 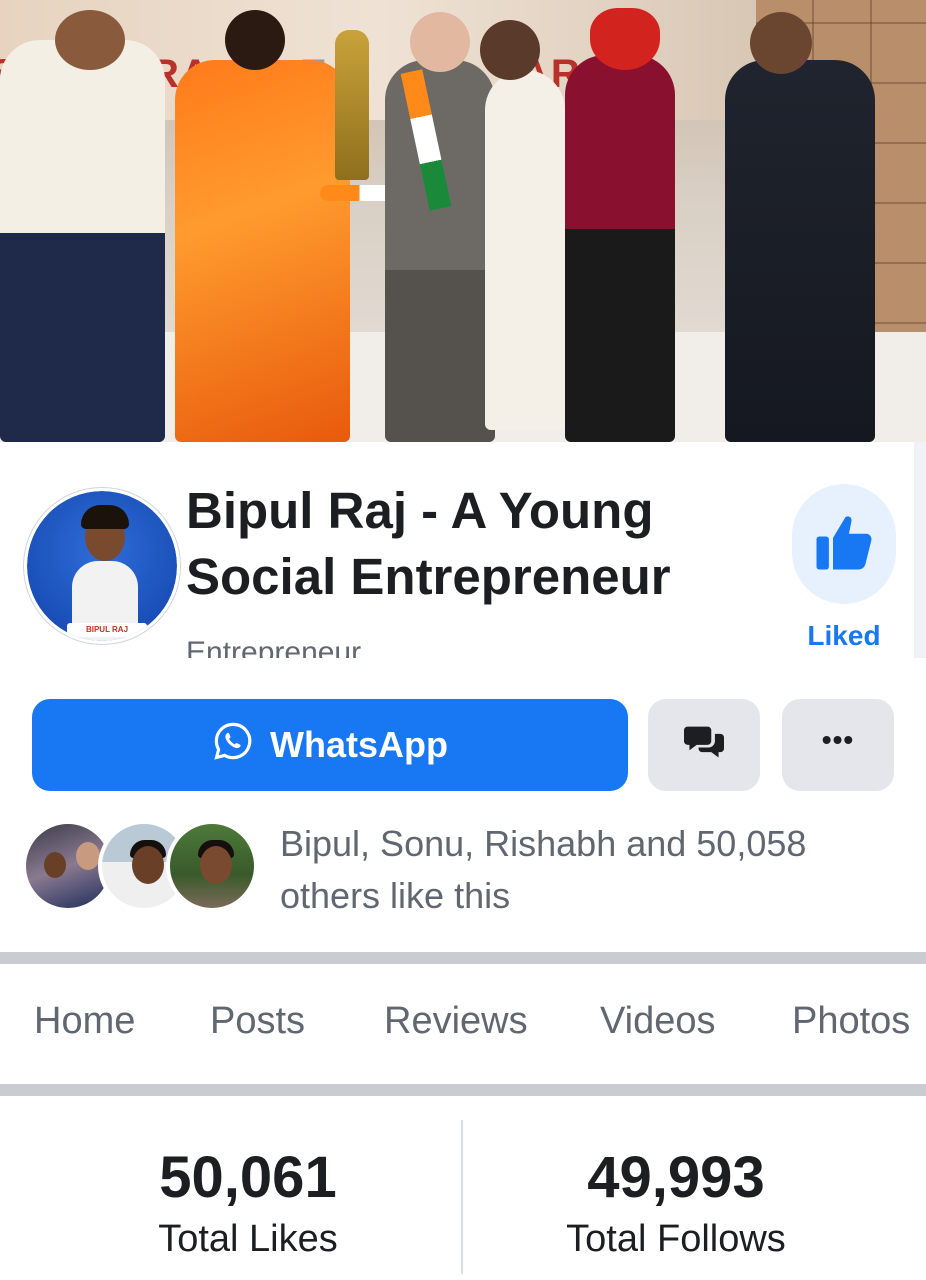 I want to click on friend-avatar, so click(x=212, y=866).